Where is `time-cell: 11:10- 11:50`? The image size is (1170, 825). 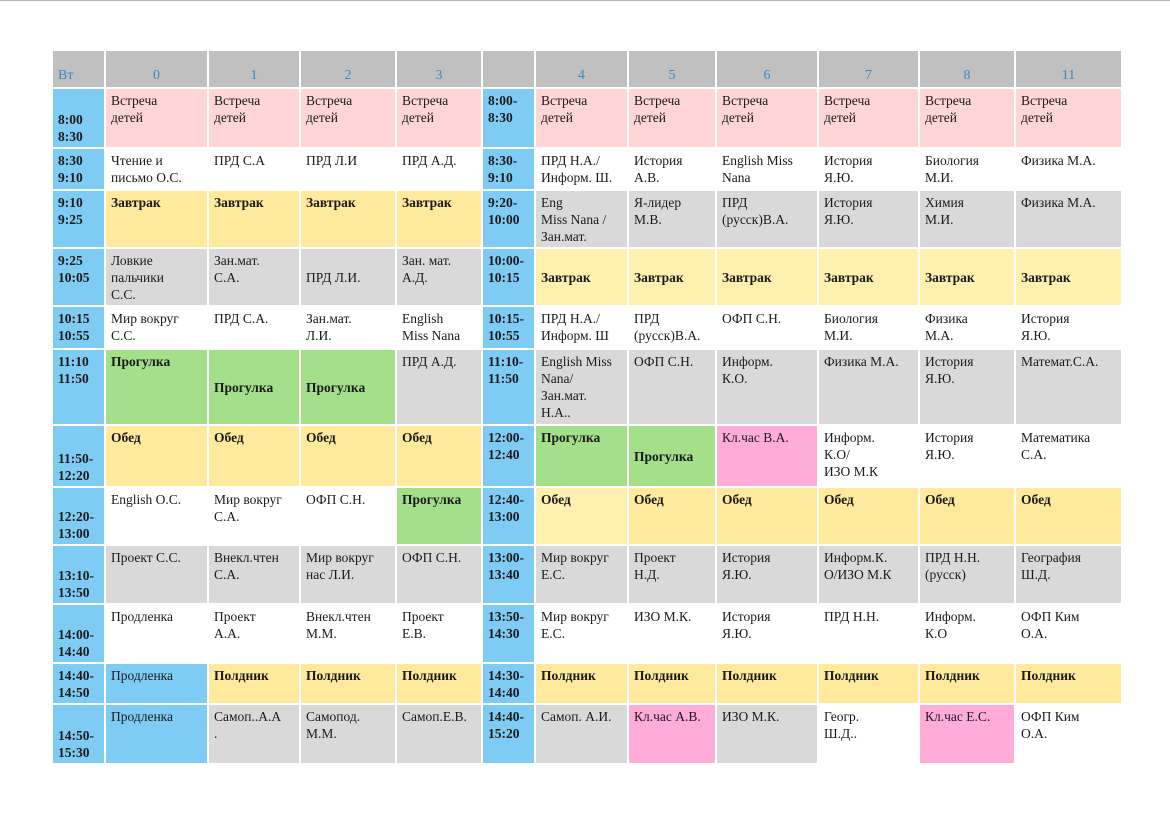 time-cell: 11:10- 11:50 is located at coordinates (508, 387).